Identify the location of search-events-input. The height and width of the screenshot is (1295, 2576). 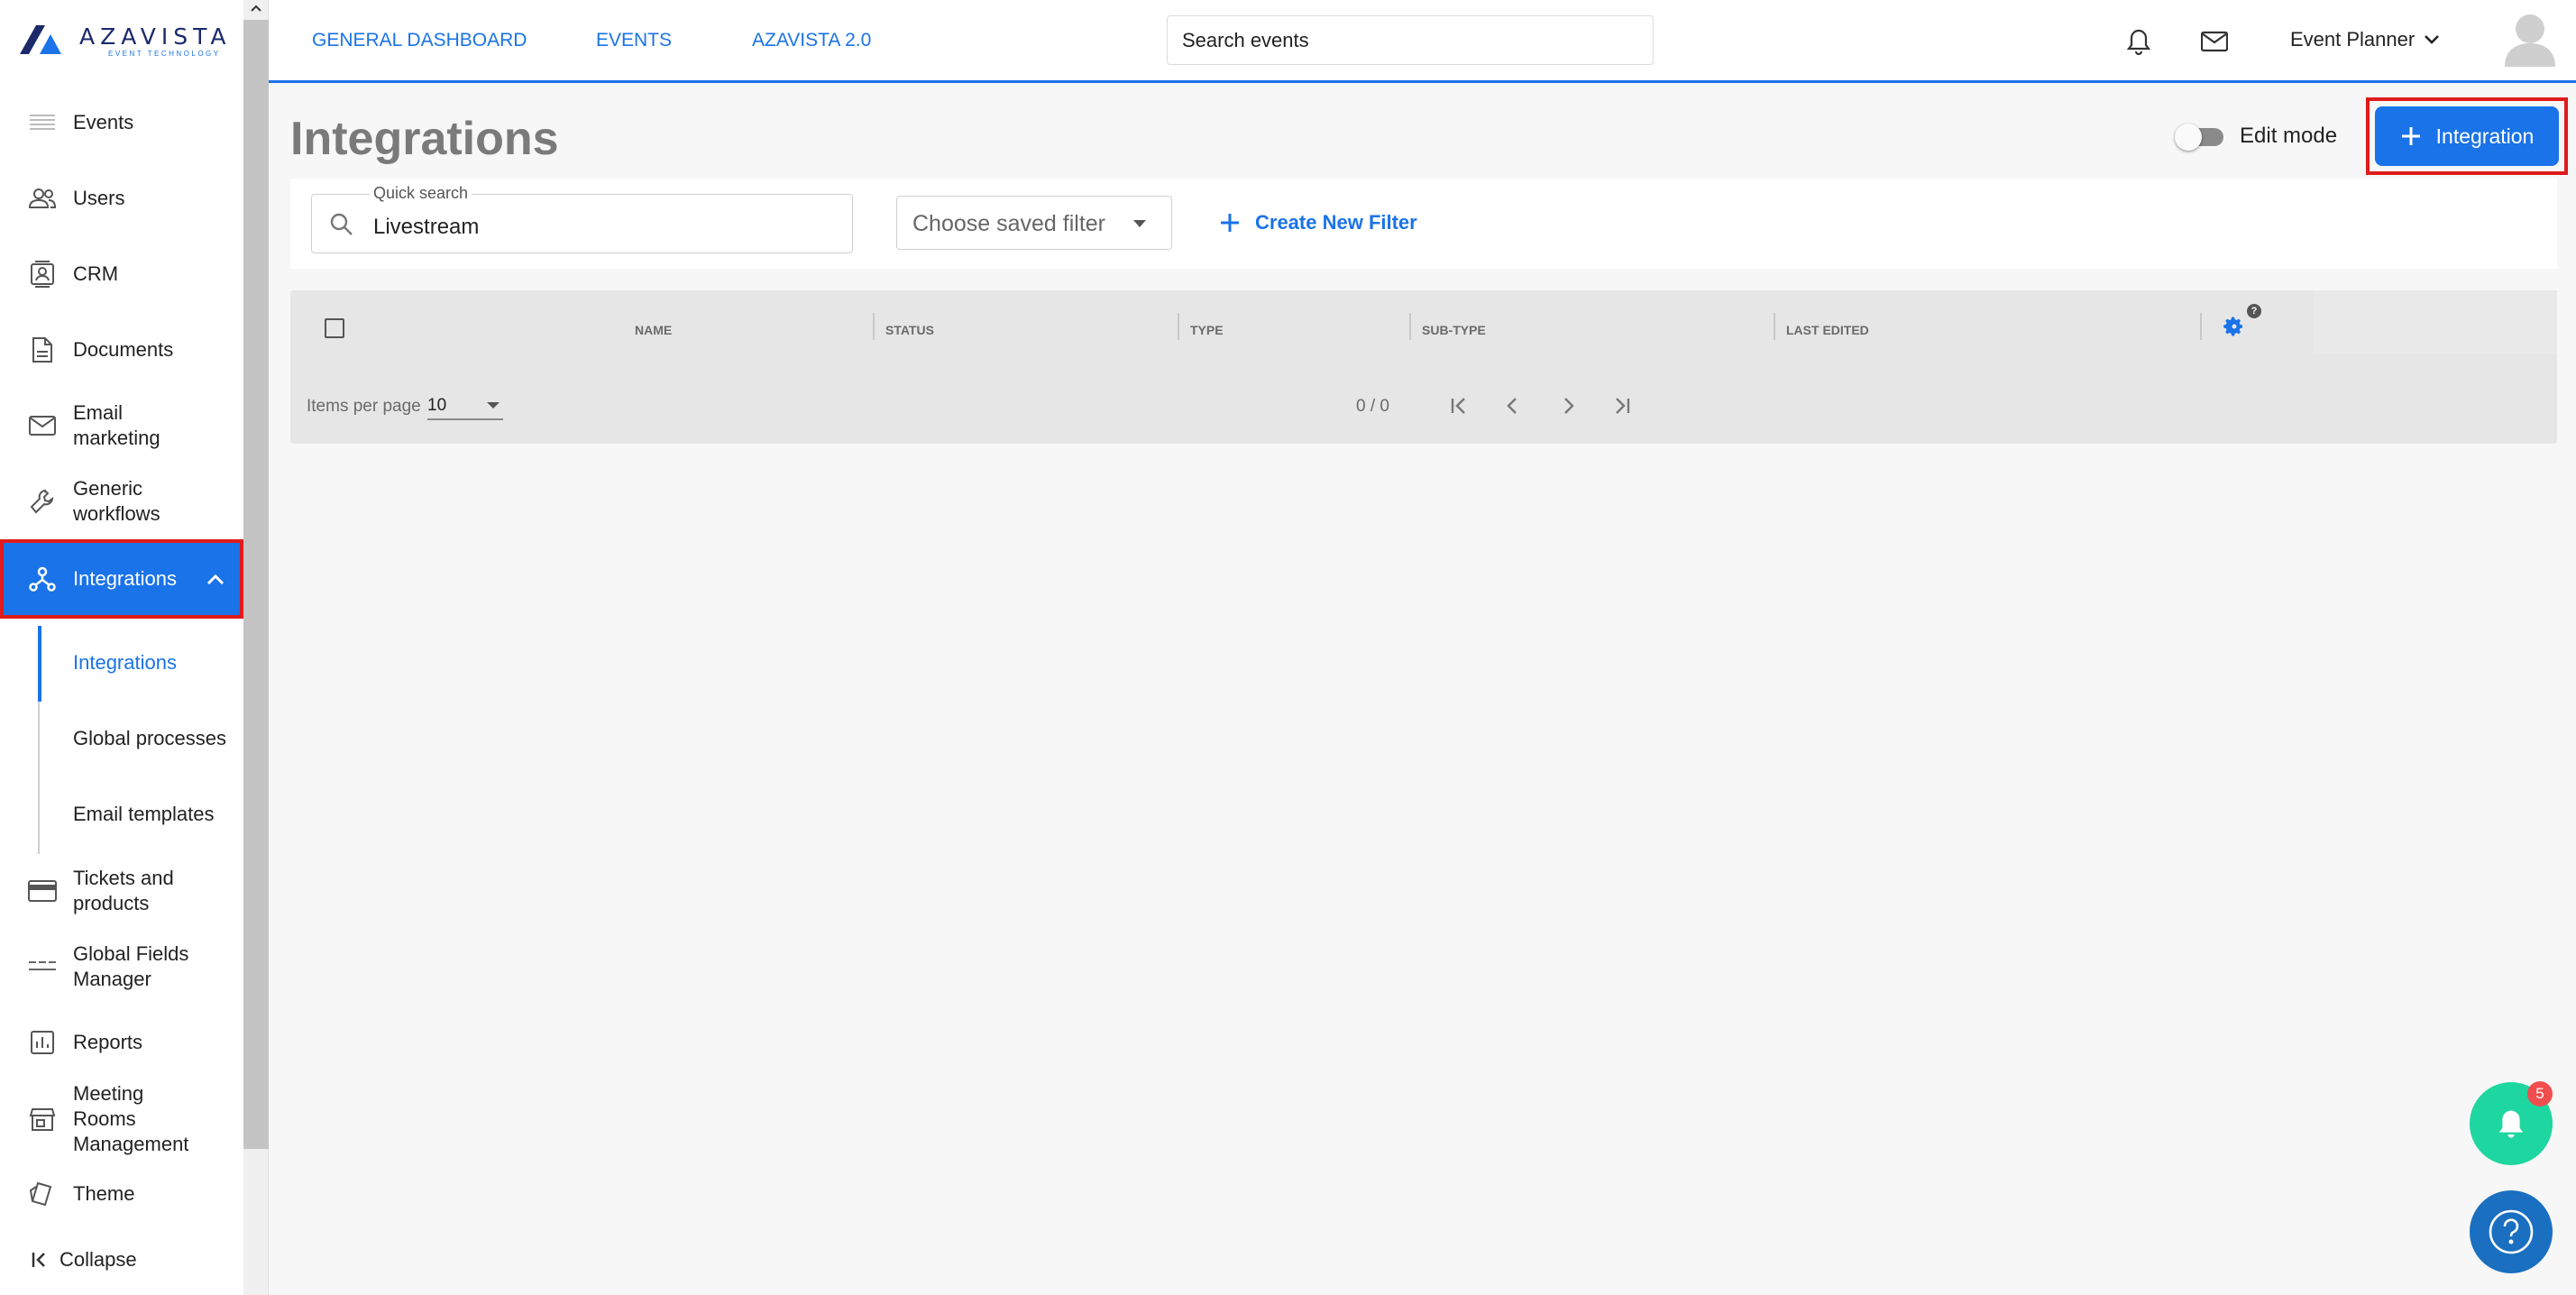
(1410, 40).